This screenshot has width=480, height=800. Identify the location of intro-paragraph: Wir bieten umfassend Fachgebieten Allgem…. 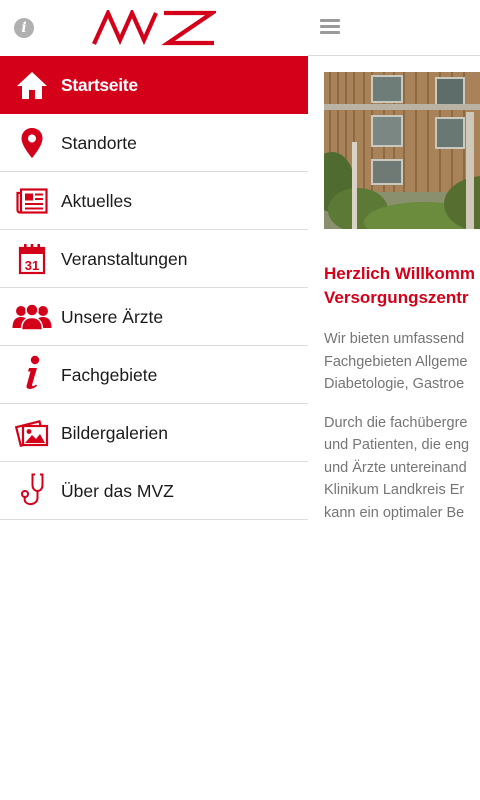
(402, 362).